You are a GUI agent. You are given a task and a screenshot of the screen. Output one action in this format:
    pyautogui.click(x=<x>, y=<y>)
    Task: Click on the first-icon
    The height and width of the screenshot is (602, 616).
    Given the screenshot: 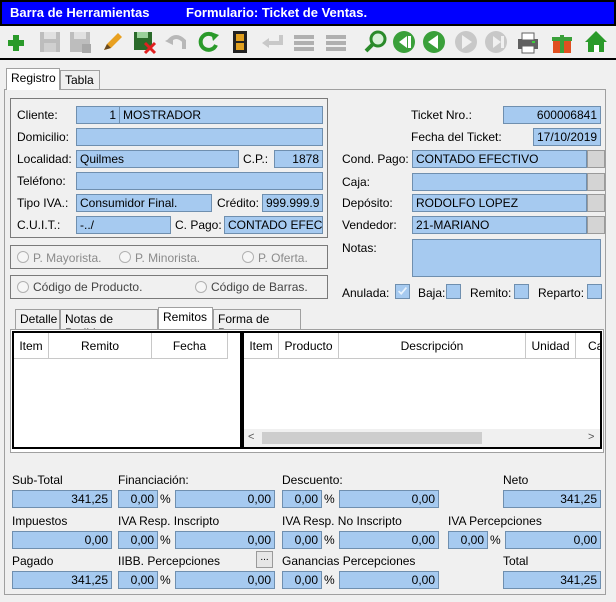 What is the action you would take?
    pyautogui.click(x=404, y=42)
    